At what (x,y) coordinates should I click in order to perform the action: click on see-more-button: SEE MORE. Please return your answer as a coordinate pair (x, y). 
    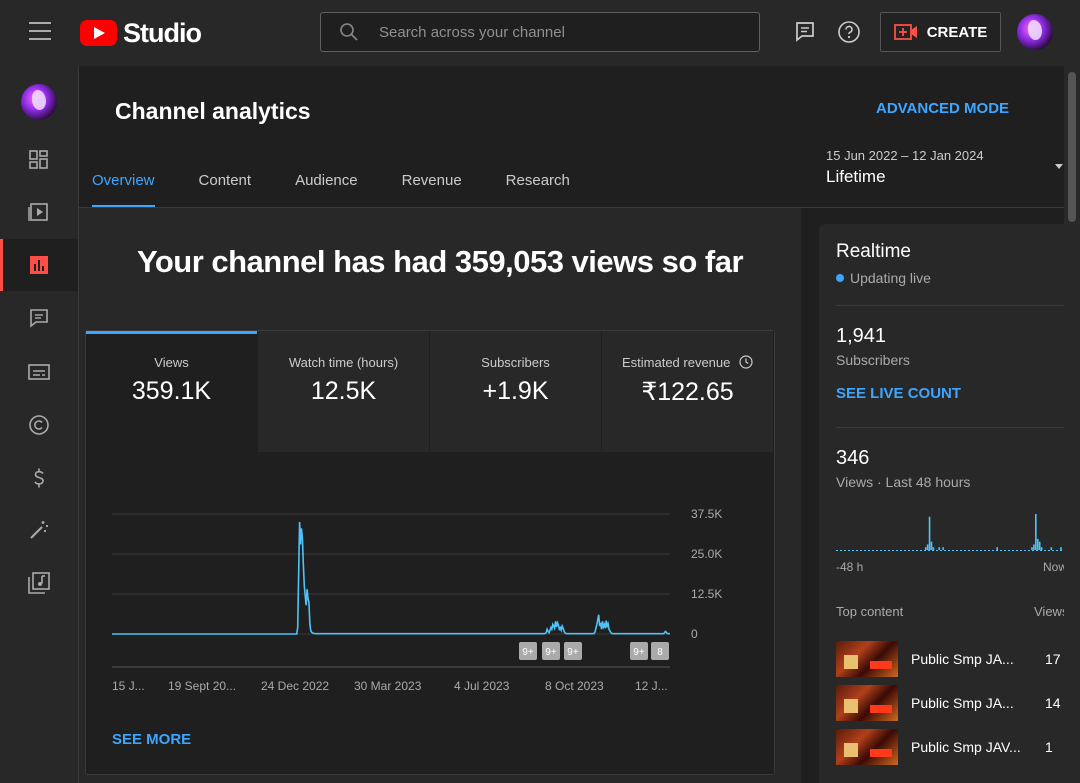
    Looking at the image, I should click on (151, 739).